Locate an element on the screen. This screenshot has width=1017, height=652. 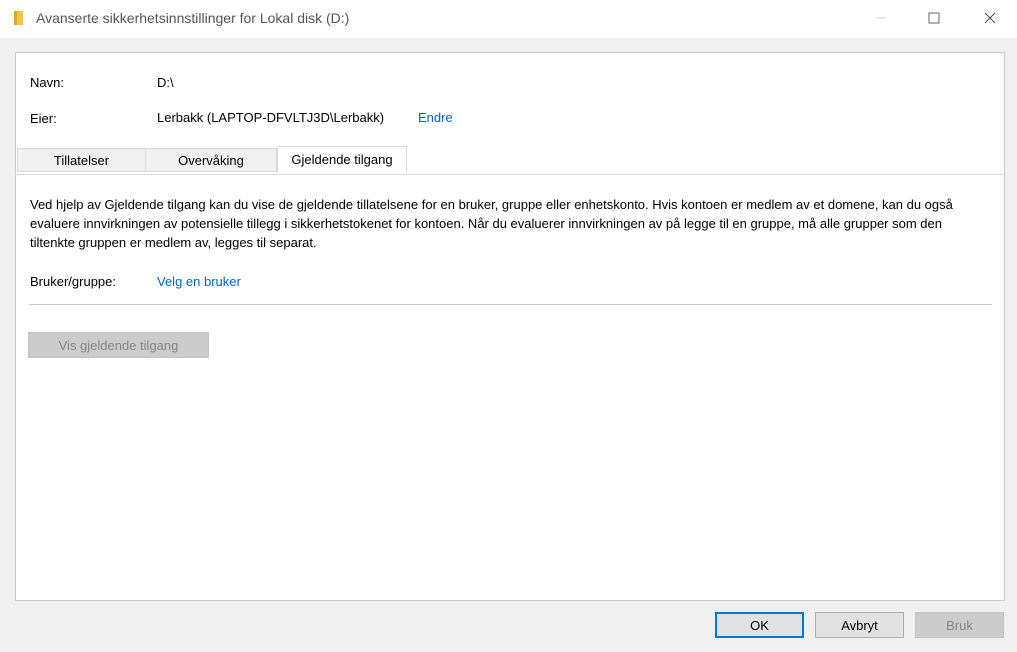
change-owner-link: Endre is located at coordinates (435, 117).